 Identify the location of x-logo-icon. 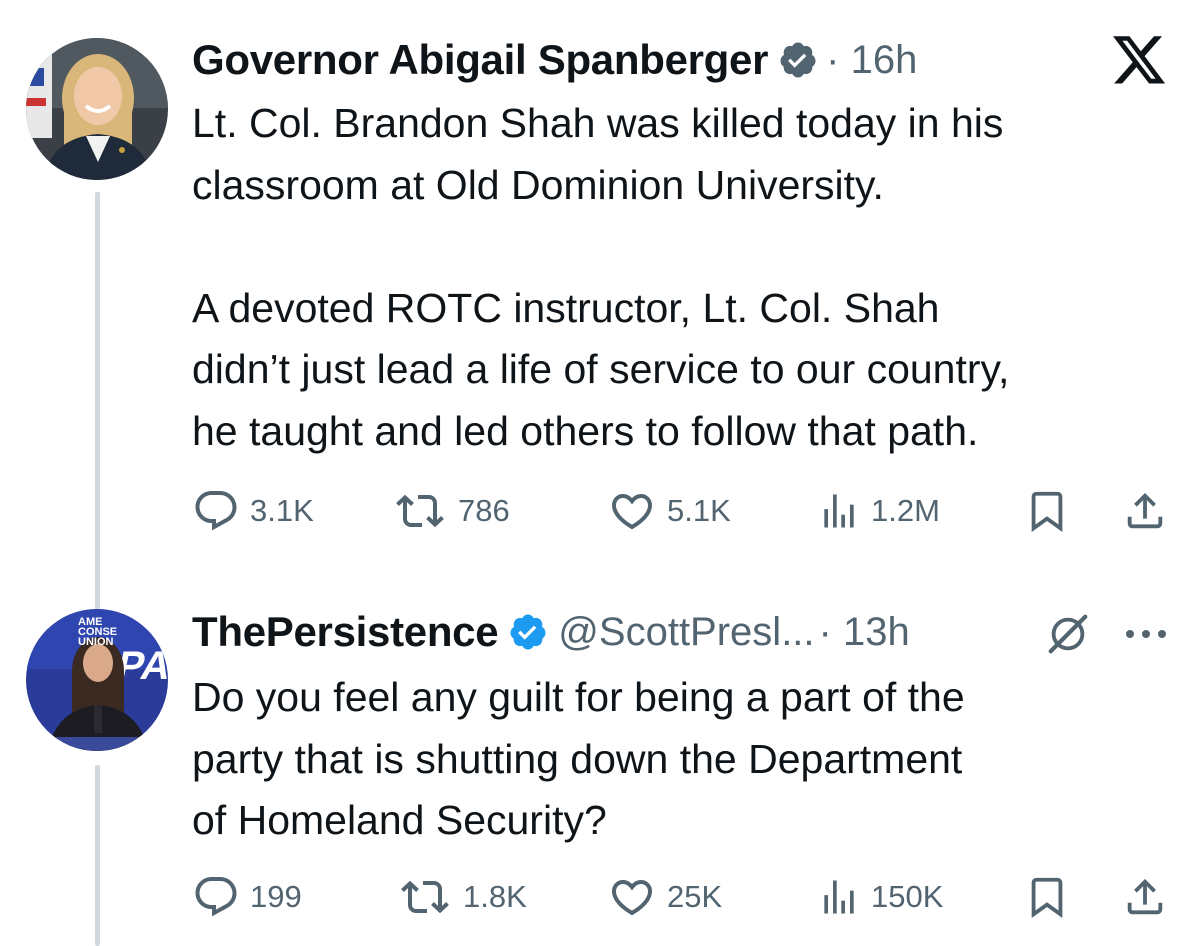
(1140, 61).